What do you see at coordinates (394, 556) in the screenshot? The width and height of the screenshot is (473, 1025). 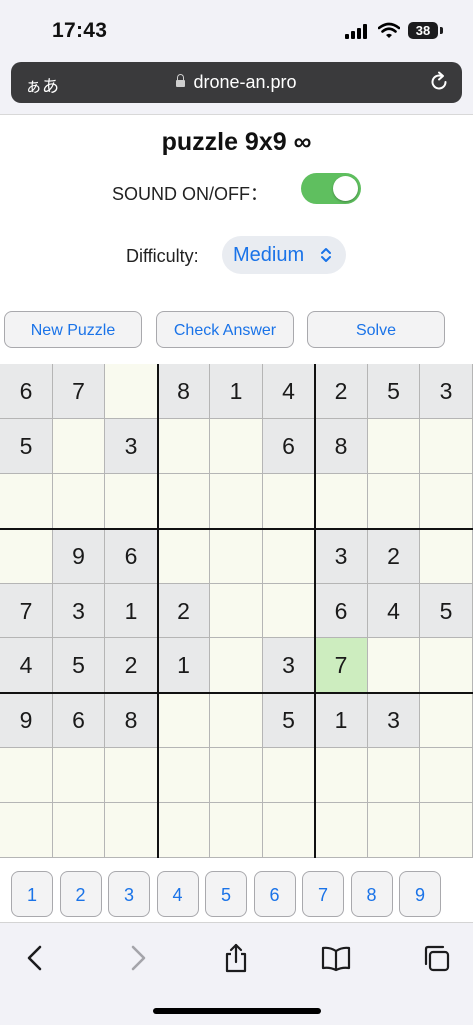 I see `sudoku-cell-r4c8: 2` at bounding box center [394, 556].